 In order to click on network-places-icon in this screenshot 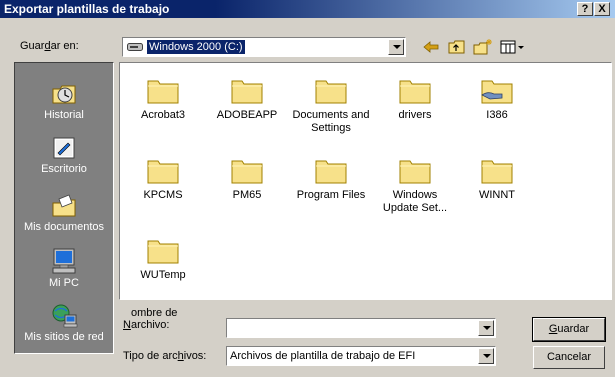, I will do `click(65, 316)`.